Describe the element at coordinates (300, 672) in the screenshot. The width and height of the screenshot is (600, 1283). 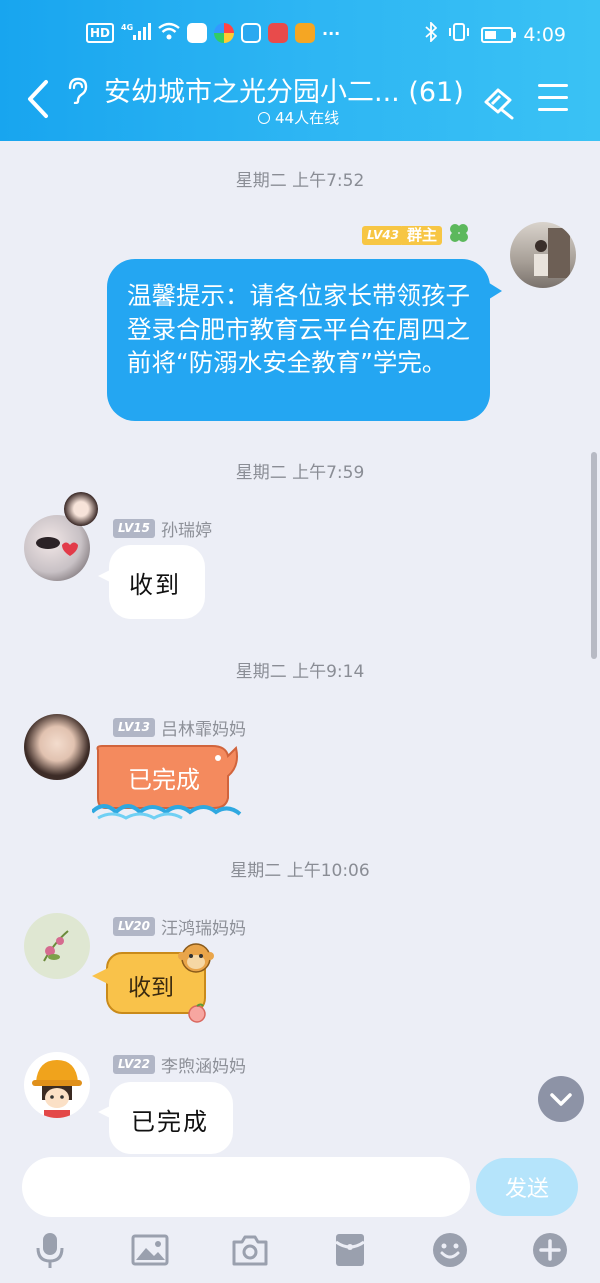
I see `message-timestamp: 星期二 上午9:14` at that location.